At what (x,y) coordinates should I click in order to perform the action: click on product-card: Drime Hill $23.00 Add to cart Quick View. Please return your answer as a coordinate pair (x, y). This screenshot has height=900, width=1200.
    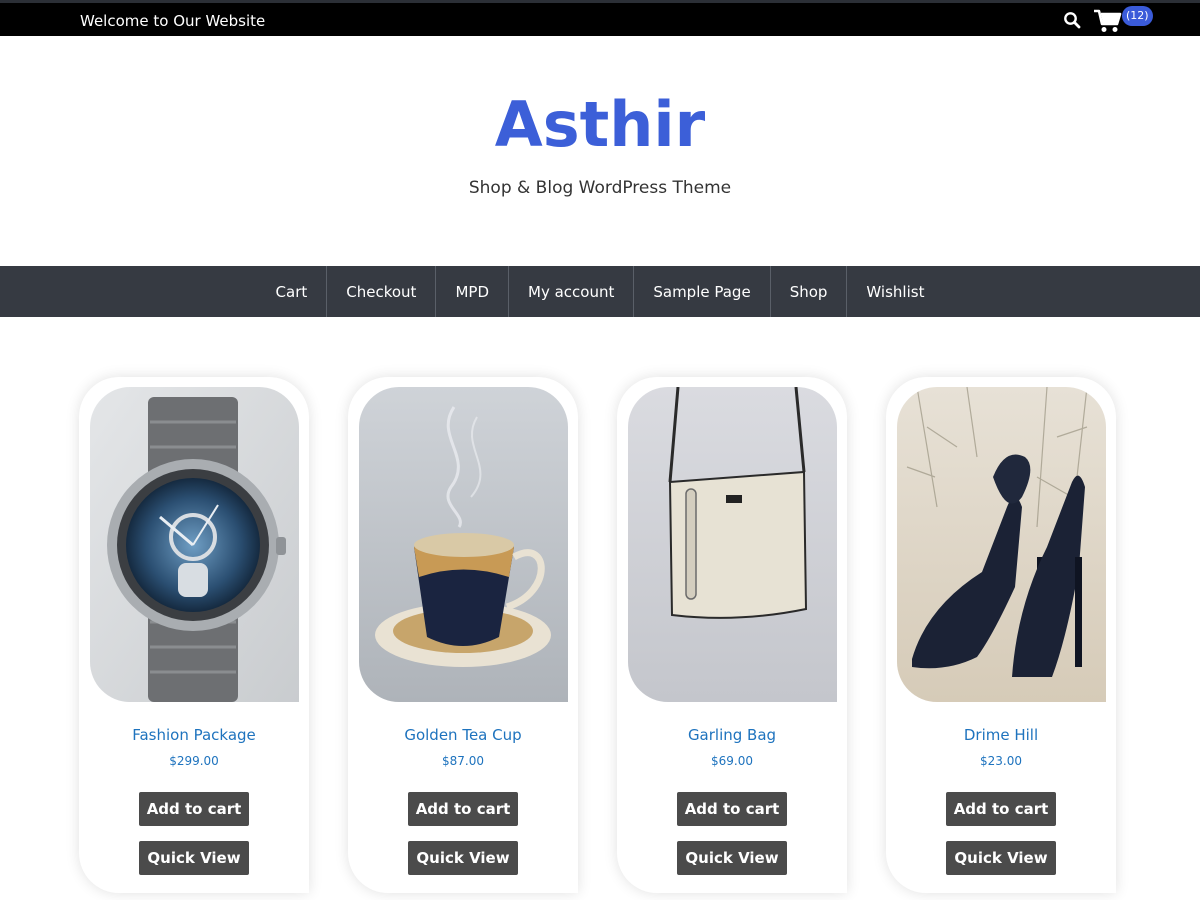
    Looking at the image, I should click on (1001, 635).